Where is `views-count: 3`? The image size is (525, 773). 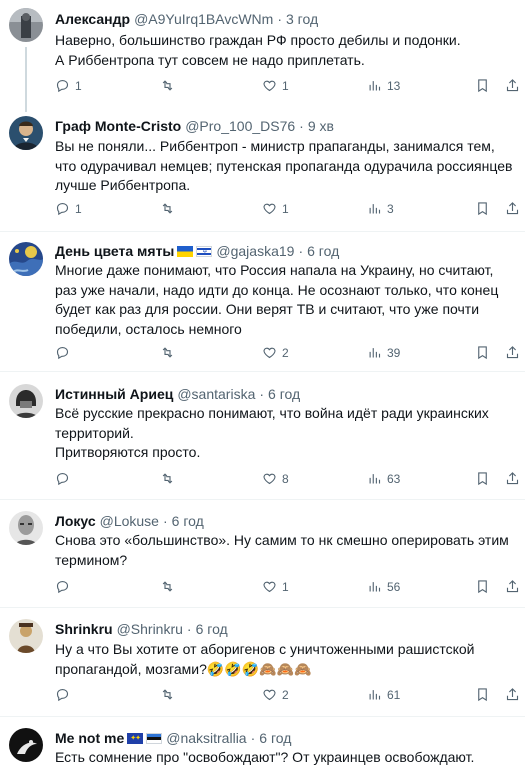
views-count: 3 is located at coordinates (390, 208).